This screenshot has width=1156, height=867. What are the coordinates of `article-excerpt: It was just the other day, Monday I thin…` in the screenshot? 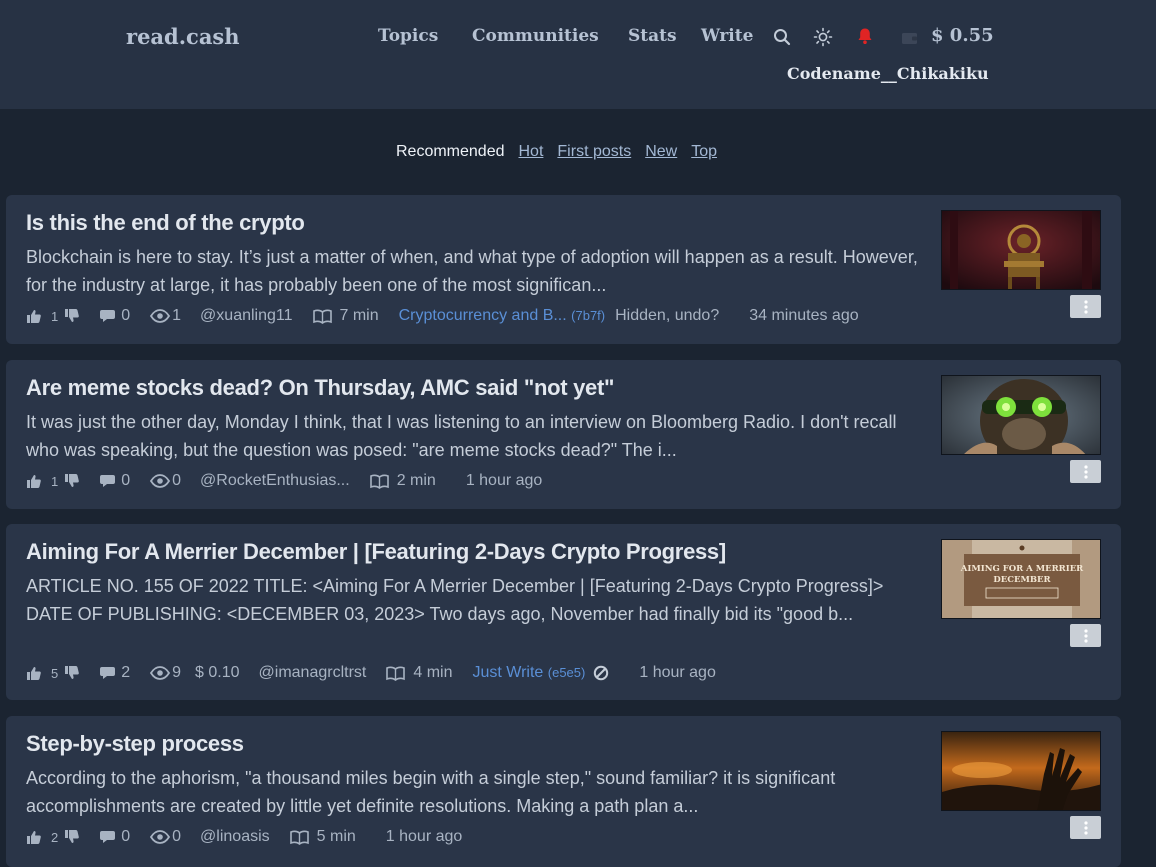 It's located at (478, 436).